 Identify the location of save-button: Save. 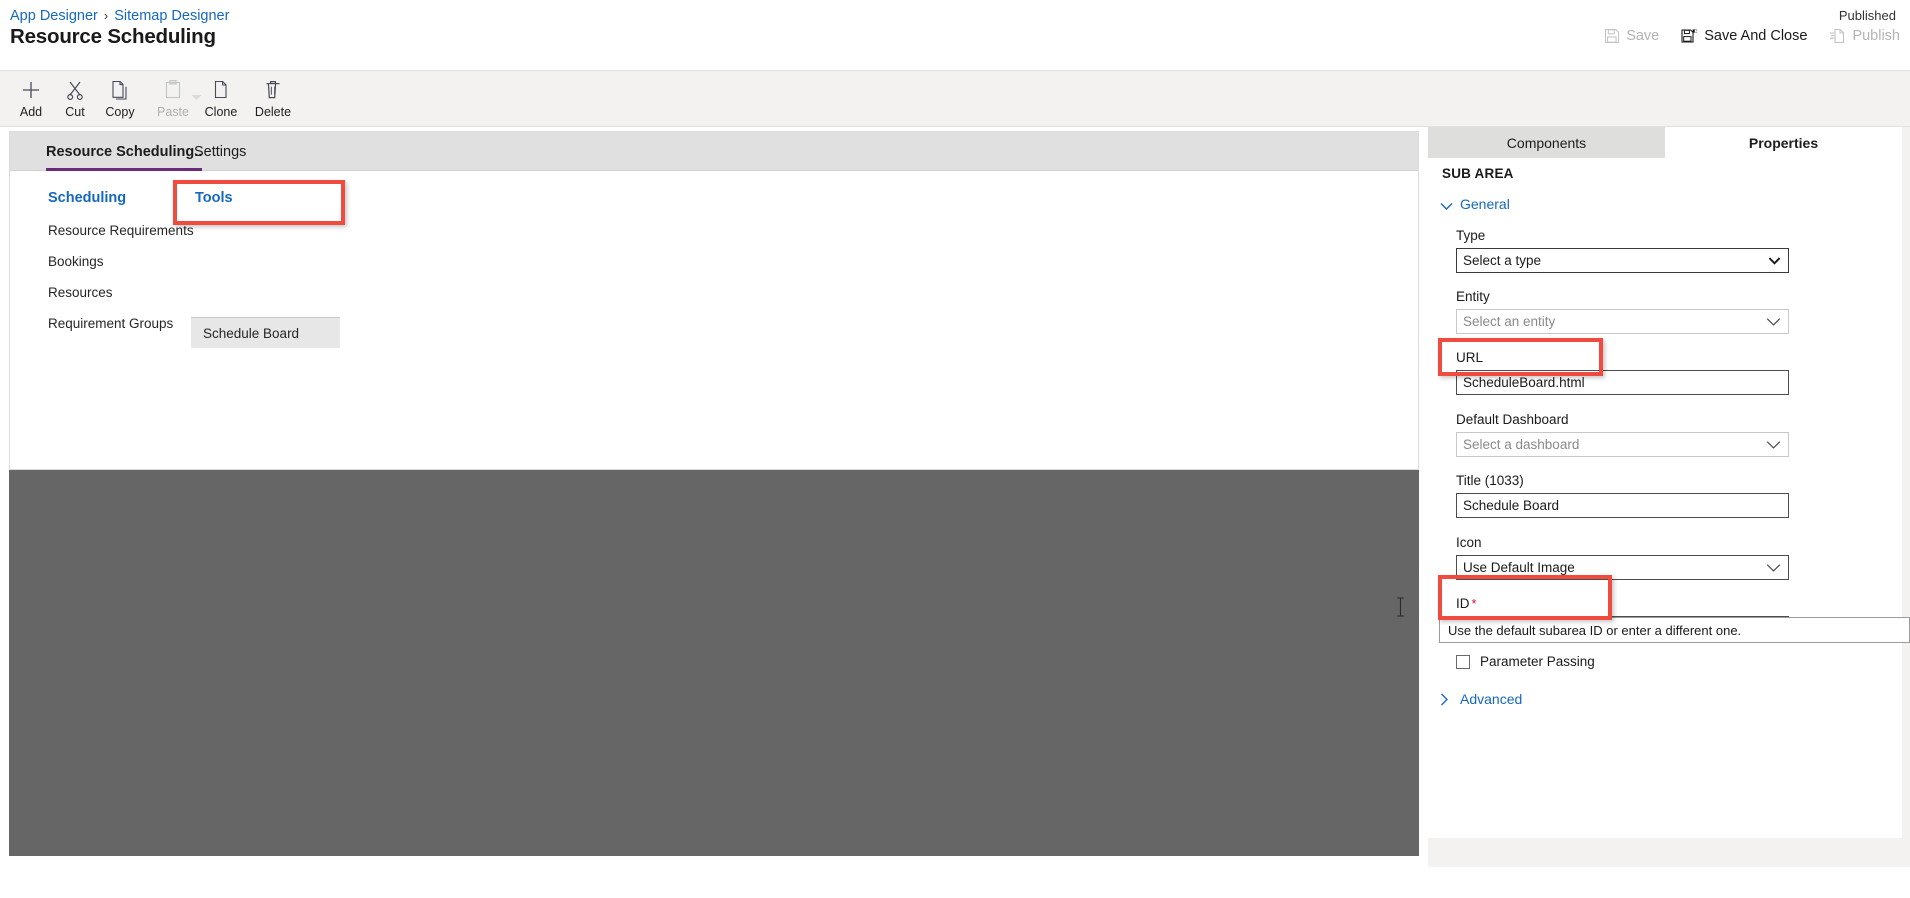
(1631, 36).